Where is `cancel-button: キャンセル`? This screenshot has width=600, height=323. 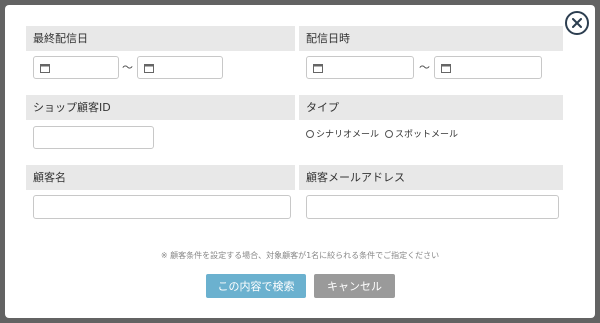
cancel-button: キャンセル is located at coordinates (354, 286).